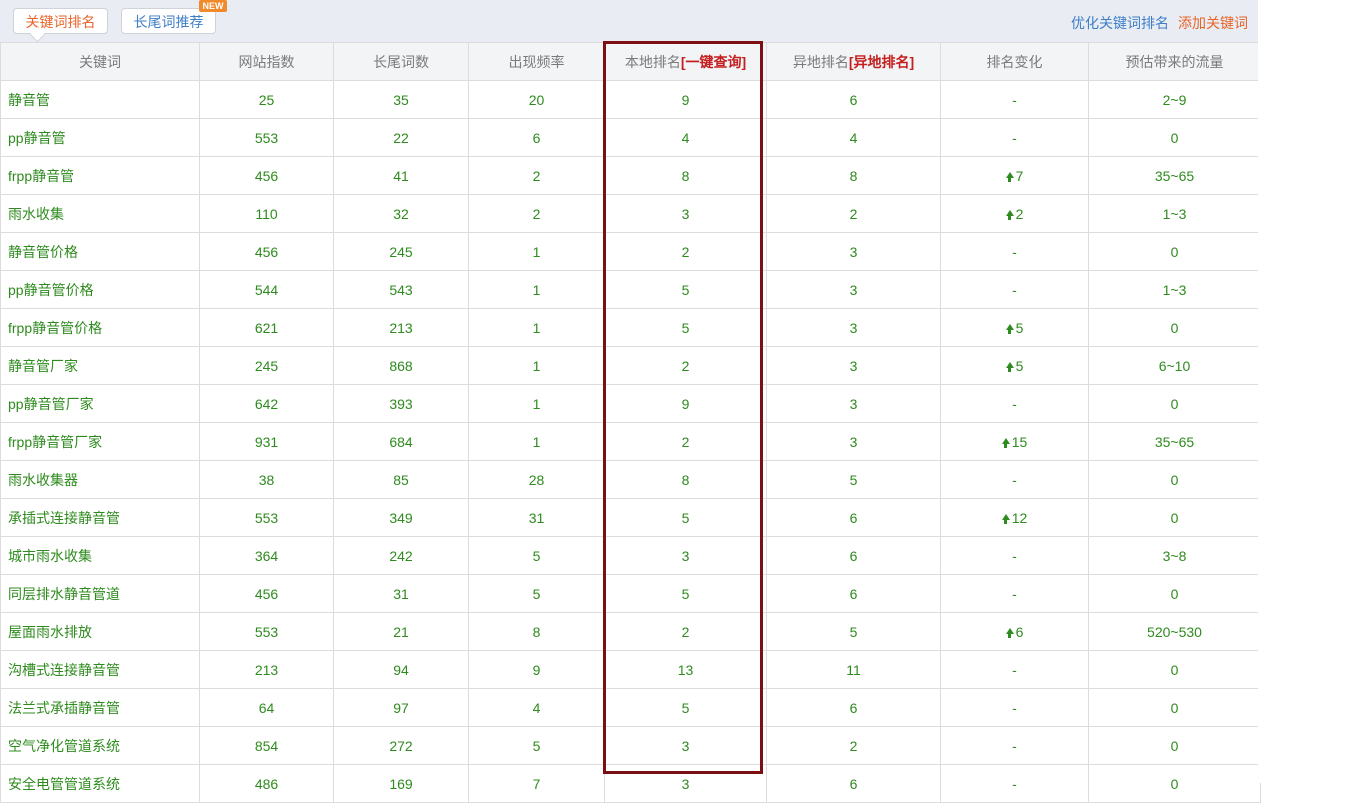  Describe the element at coordinates (1174, 631) in the screenshot. I see `estimated-traffic-cell: 520~530` at that location.